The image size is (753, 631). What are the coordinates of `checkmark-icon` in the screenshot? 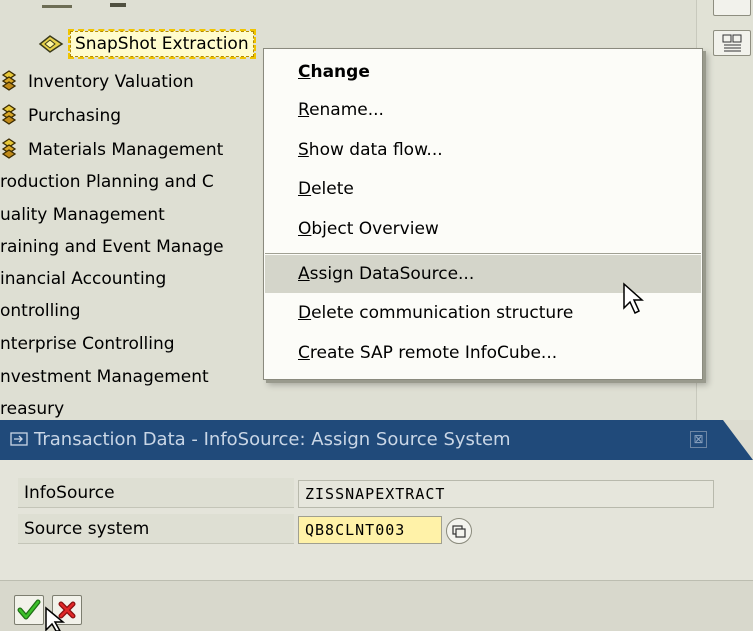 It's located at (29, 609).